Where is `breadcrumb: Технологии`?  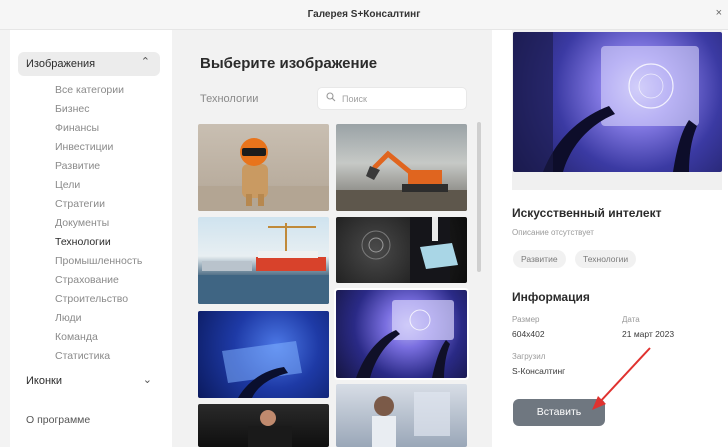 breadcrumb: Технологии is located at coordinates (229, 99).